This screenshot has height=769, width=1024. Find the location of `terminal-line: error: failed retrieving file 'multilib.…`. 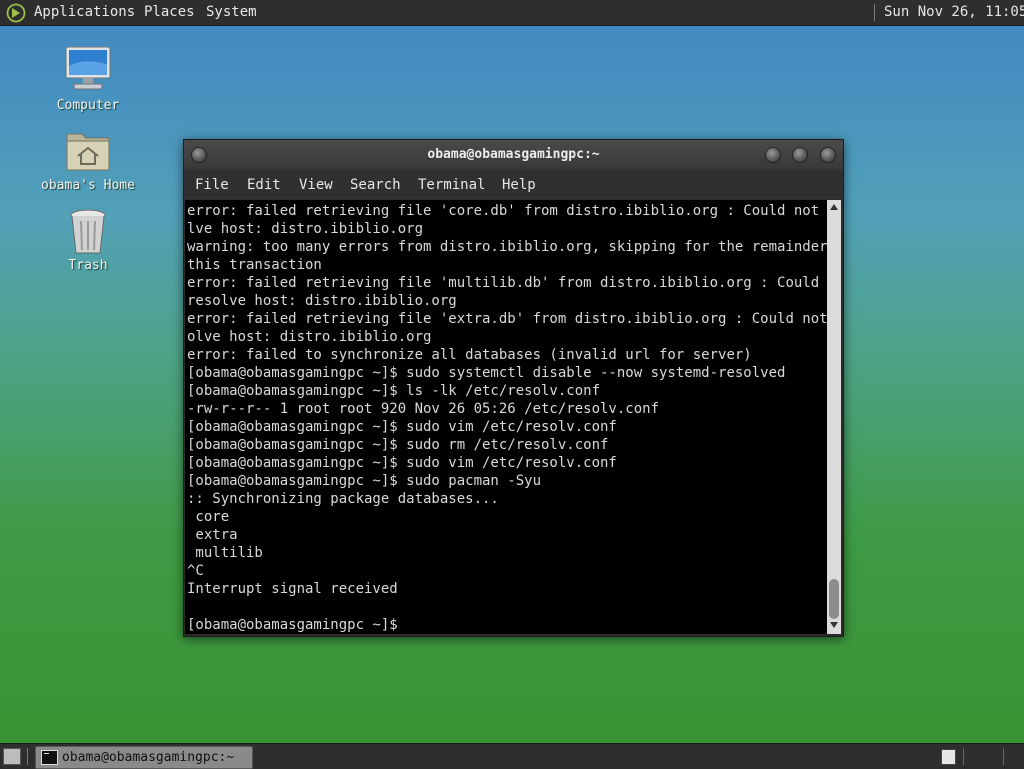

terminal-line: error: failed retrieving file 'multilib.… is located at coordinates (507, 283).